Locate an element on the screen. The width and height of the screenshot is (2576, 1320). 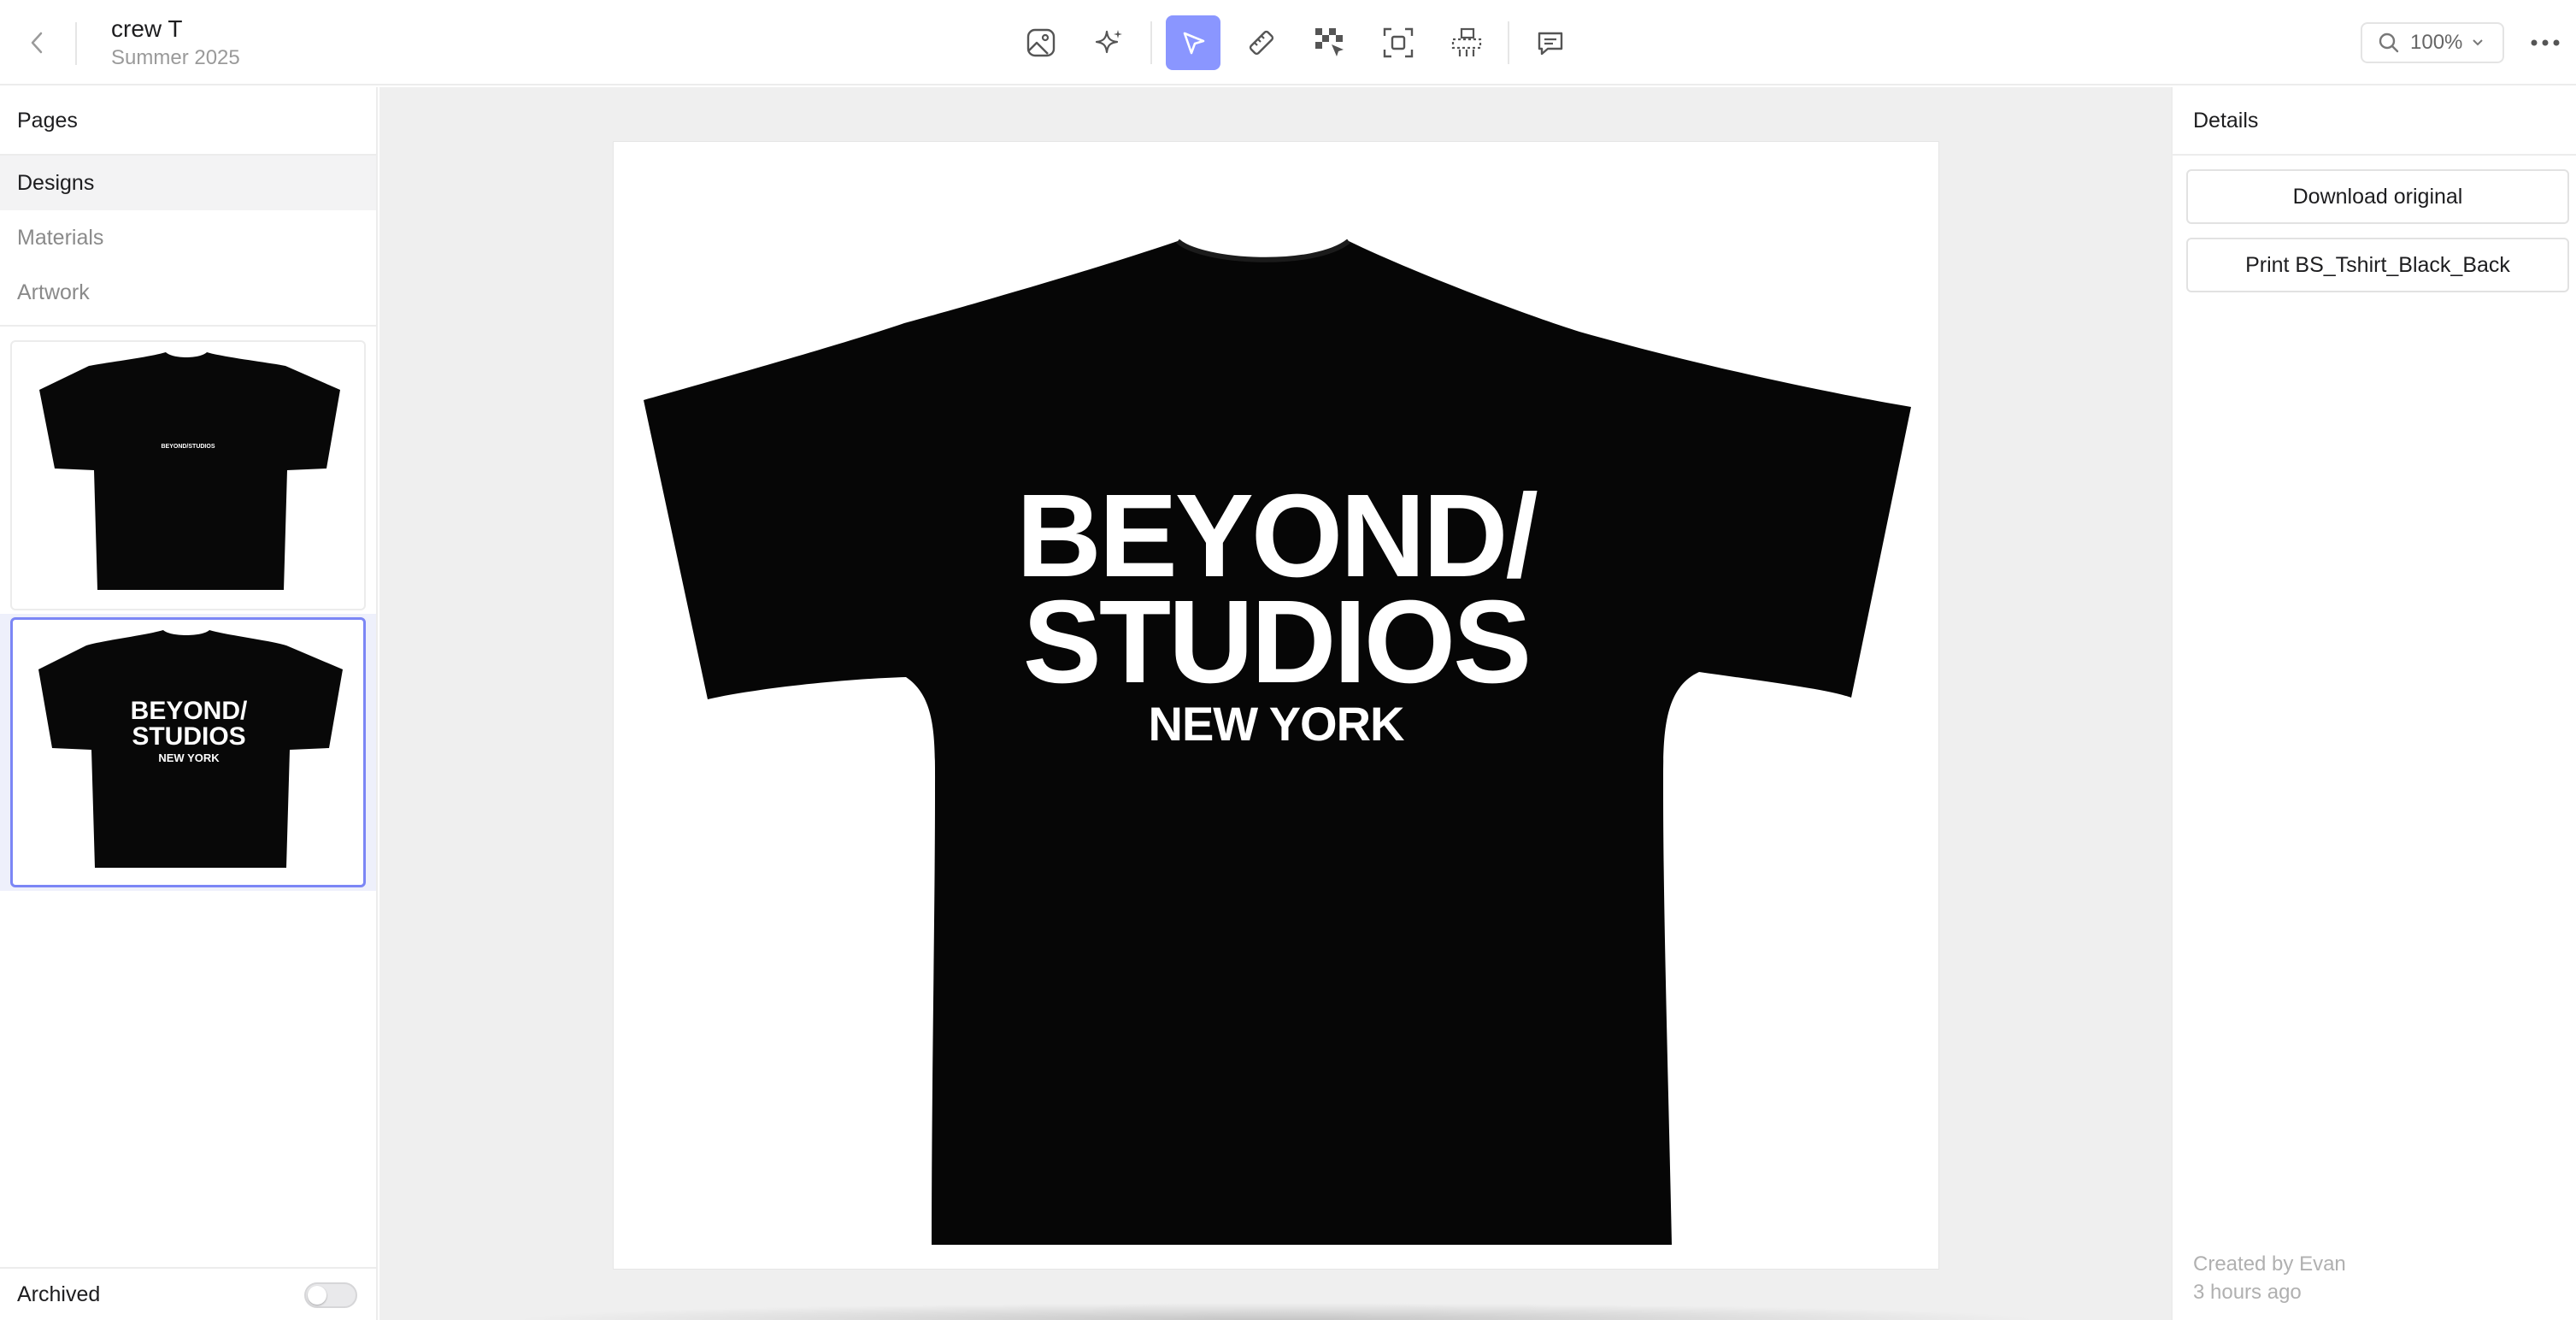
tshirt-back-image: BEYOND/ STUDIOS NEW YORK is located at coordinates (190, 749).